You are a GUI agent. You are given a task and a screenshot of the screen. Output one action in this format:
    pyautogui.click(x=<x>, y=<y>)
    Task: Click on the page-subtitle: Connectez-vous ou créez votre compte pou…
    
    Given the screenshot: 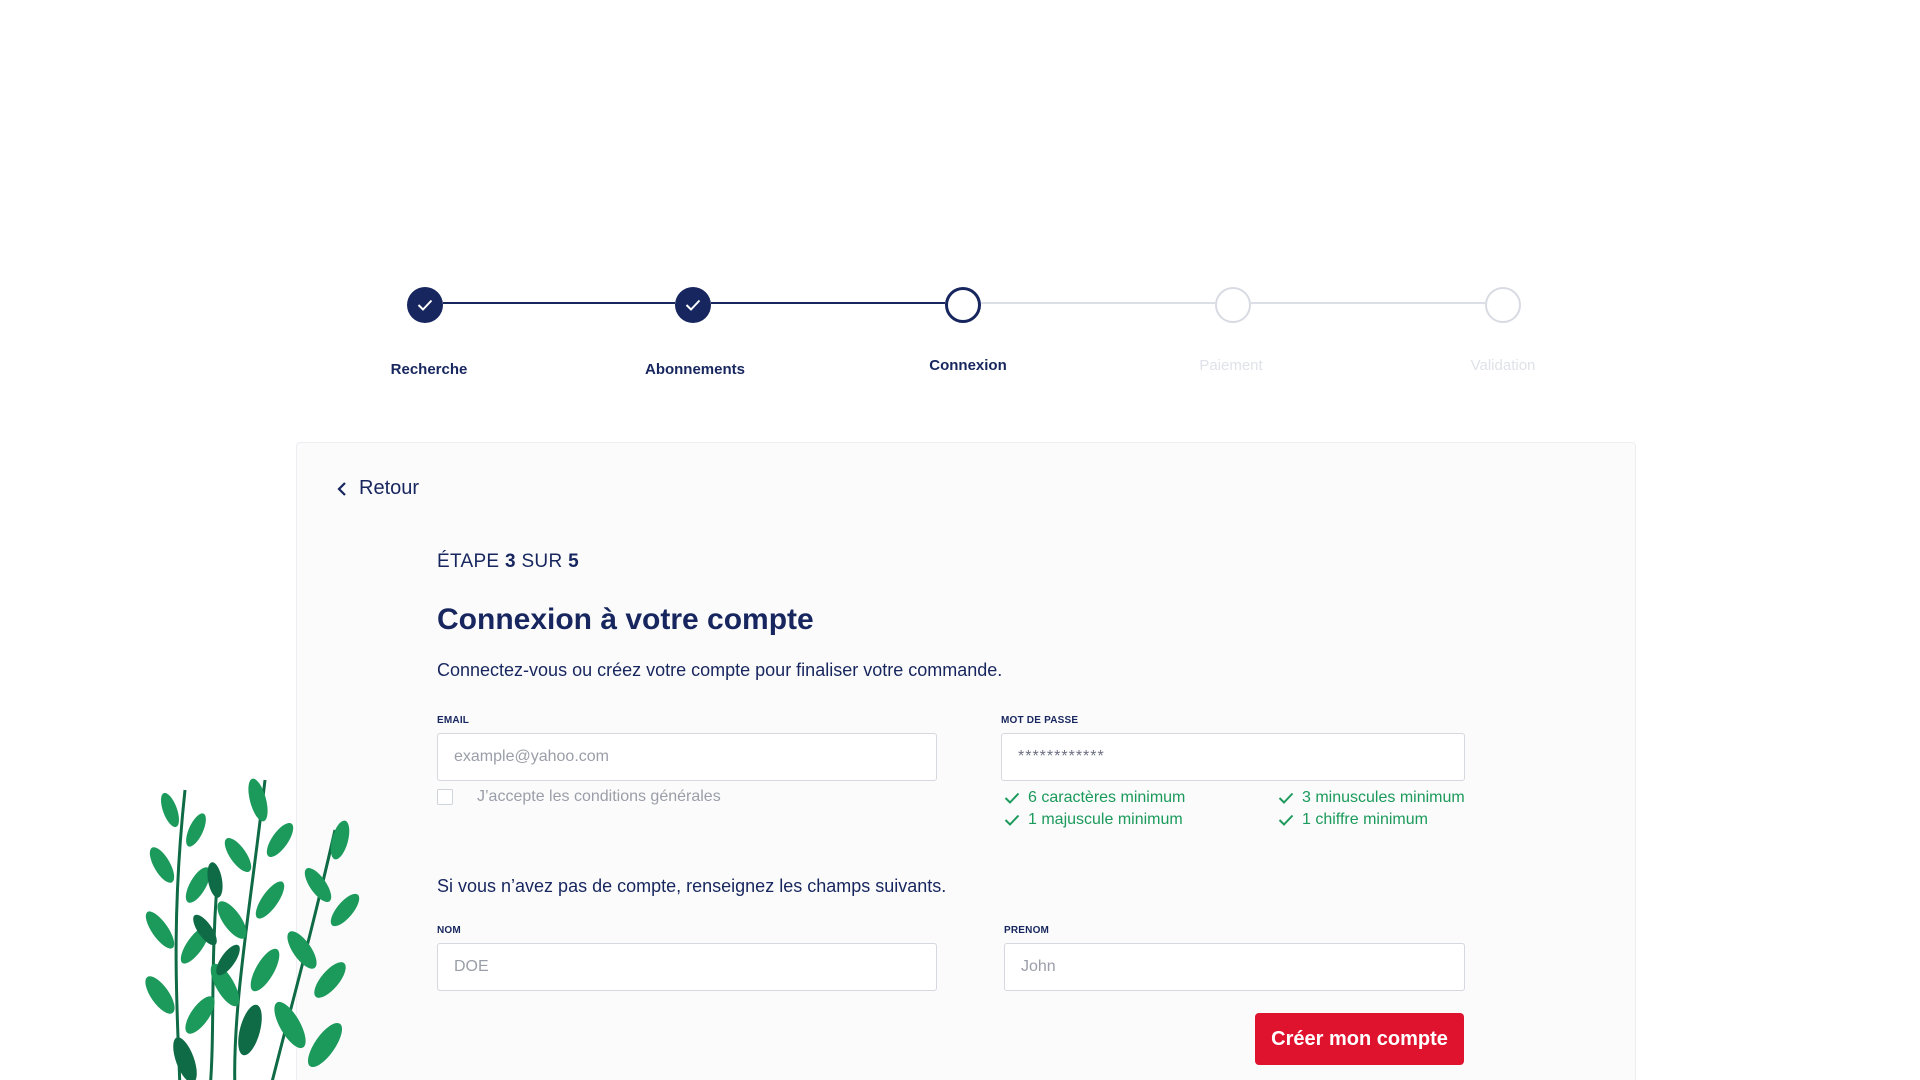 What is the action you would take?
    pyautogui.click(x=720, y=670)
    